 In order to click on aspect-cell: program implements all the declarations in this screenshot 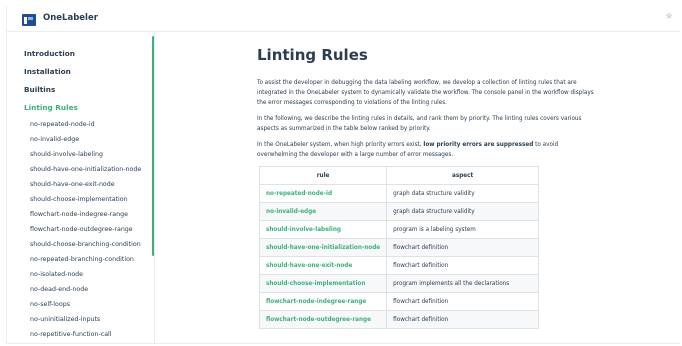, I will do `click(463, 283)`.